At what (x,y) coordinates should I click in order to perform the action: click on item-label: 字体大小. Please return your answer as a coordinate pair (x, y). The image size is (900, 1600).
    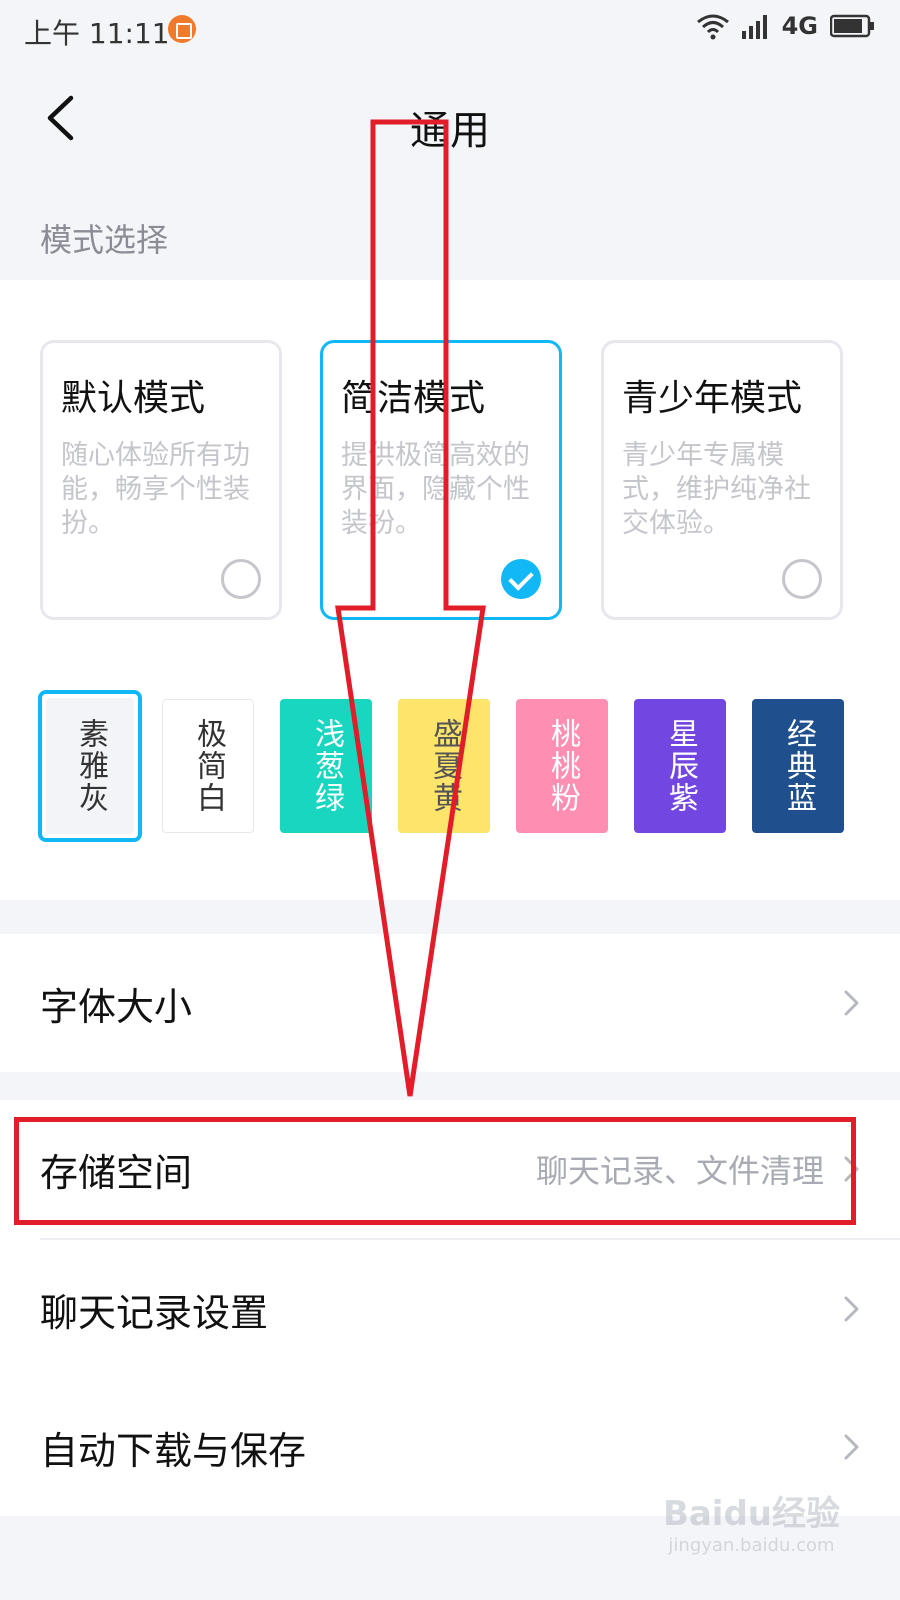
    Looking at the image, I should click on (116, 1006).